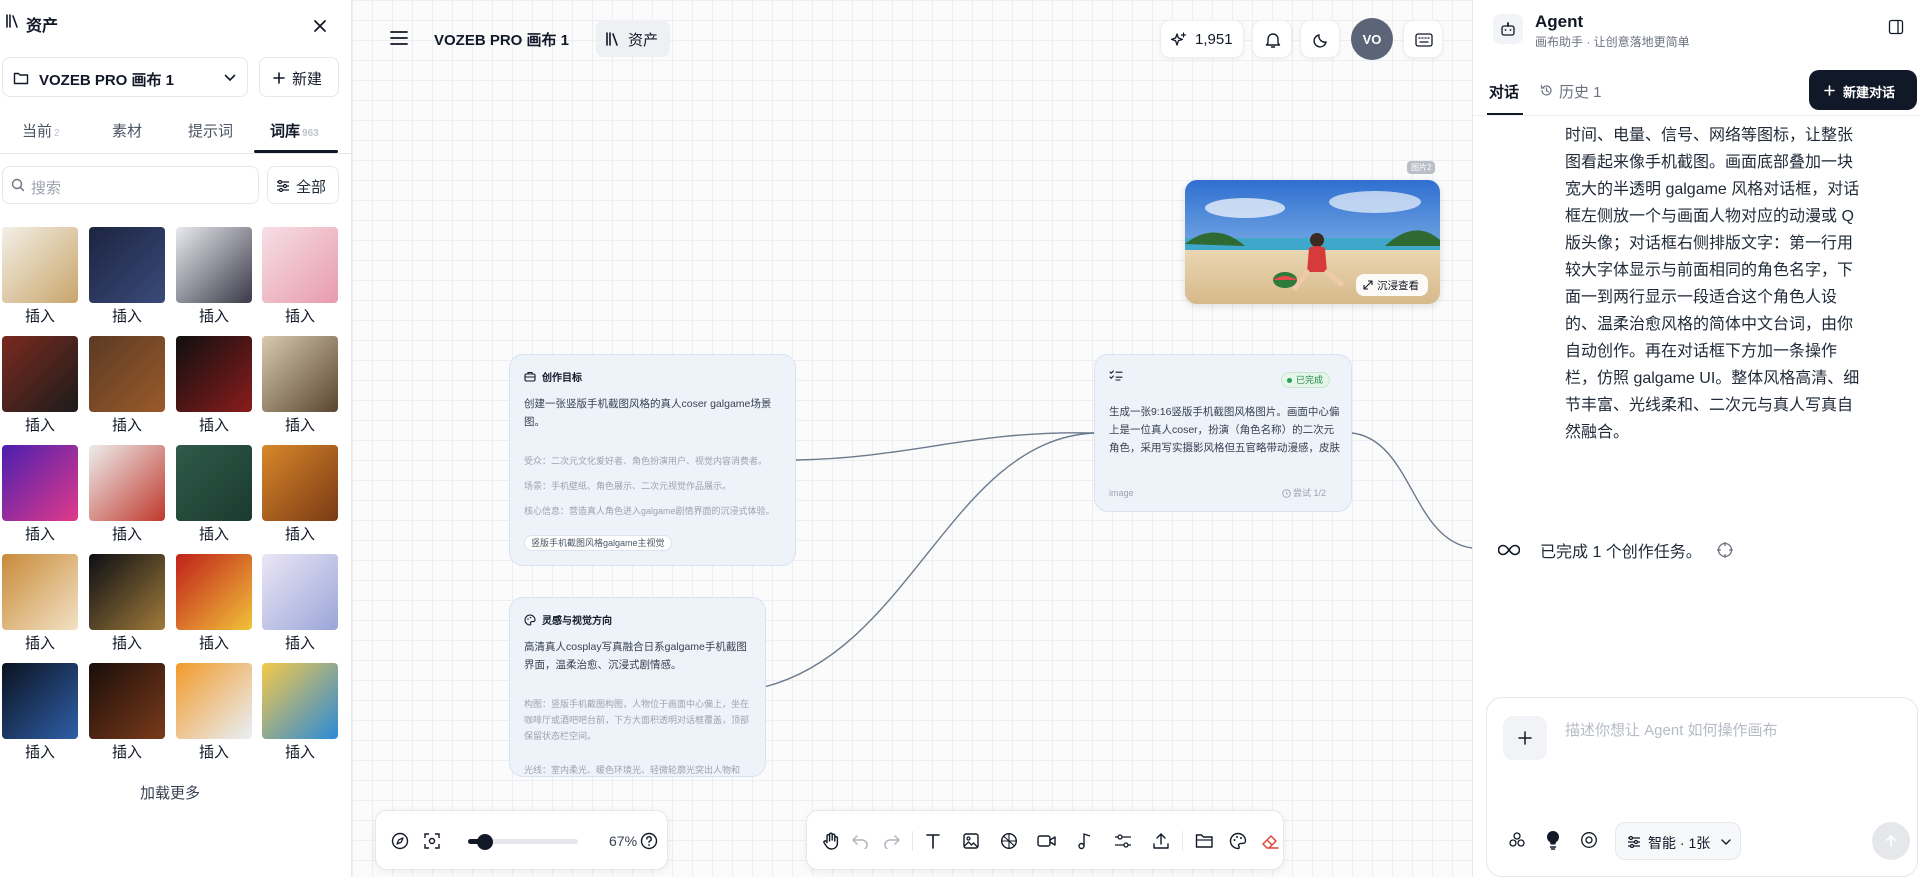 The width and height of the screenshot is (1920, 877). Describe the element at coordinates (1553, 840) in the screenshot. I see `lightbulb-icon` at that location.